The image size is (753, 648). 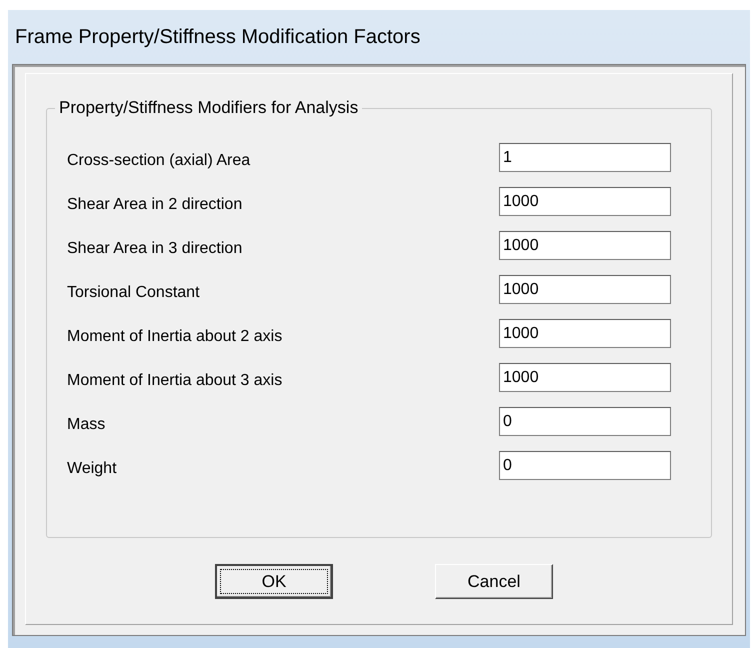 I want to click on dialog-button: OK, so click(x=274, y=581).